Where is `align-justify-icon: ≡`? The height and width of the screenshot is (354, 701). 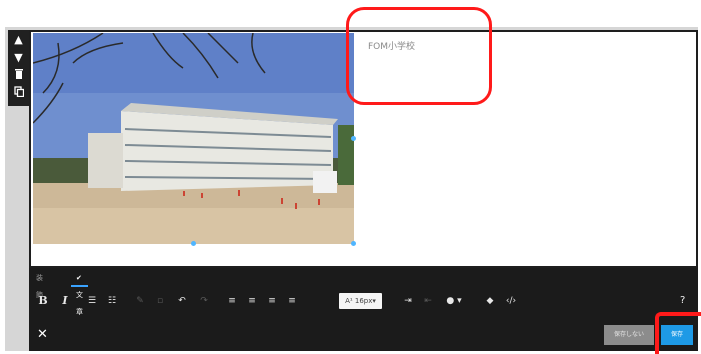 align-justify-icon: ≡ is located at coordinates (292, 301).